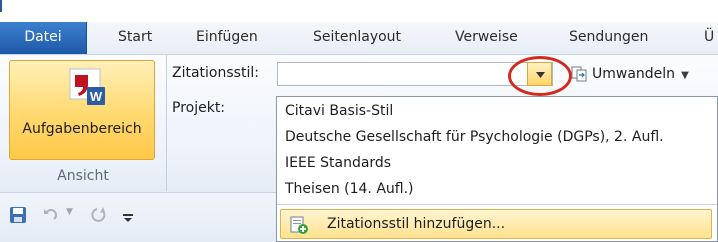 The height and width of the screenshot is (242, 718). I want to click on task-pane-button: W Aufgabenbereich, so click(82, 110).